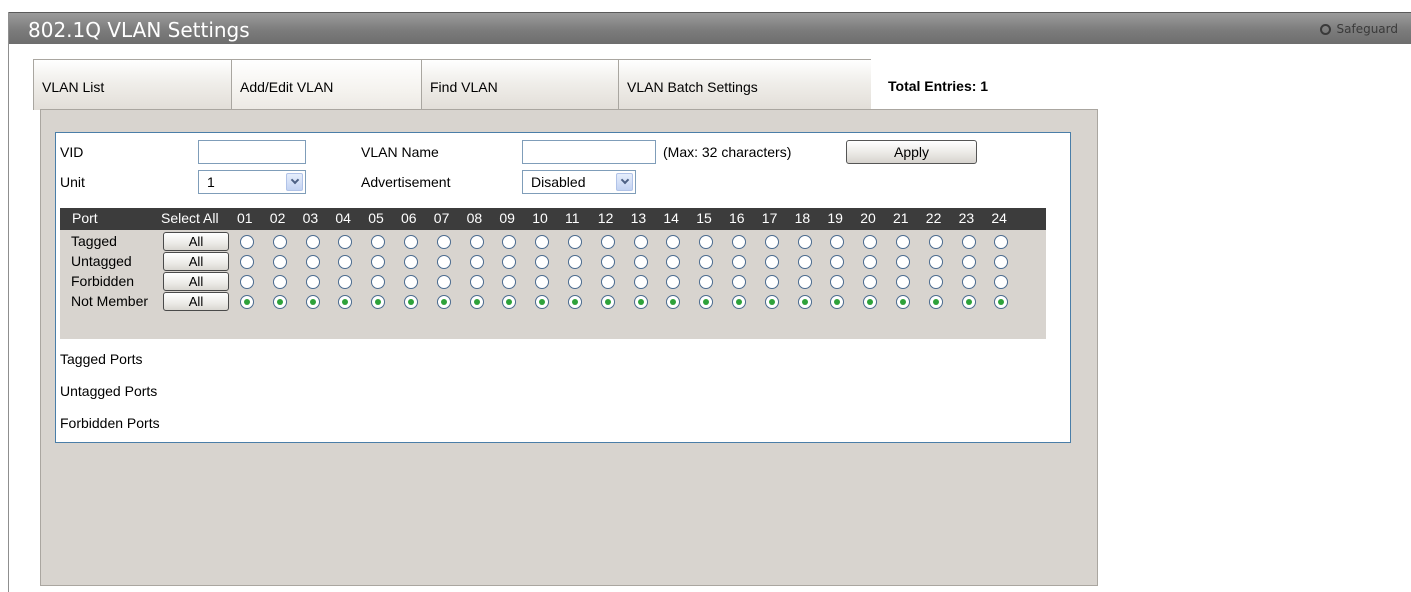 The image size is (1411, 592). I want to click on select-all-tagged-button: All, so click(196, 241).